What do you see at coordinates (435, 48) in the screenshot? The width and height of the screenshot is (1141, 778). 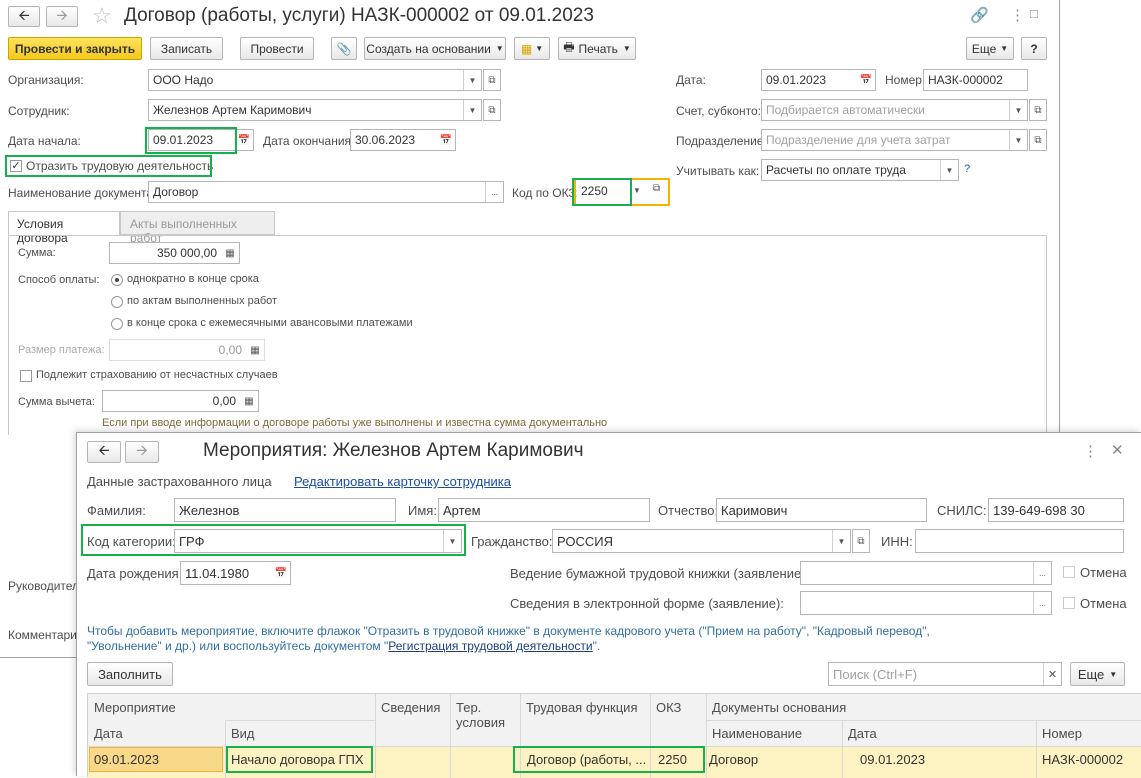 I see `create-based-on-button: Создать на основании ▼` at bounding box center [435, 48].